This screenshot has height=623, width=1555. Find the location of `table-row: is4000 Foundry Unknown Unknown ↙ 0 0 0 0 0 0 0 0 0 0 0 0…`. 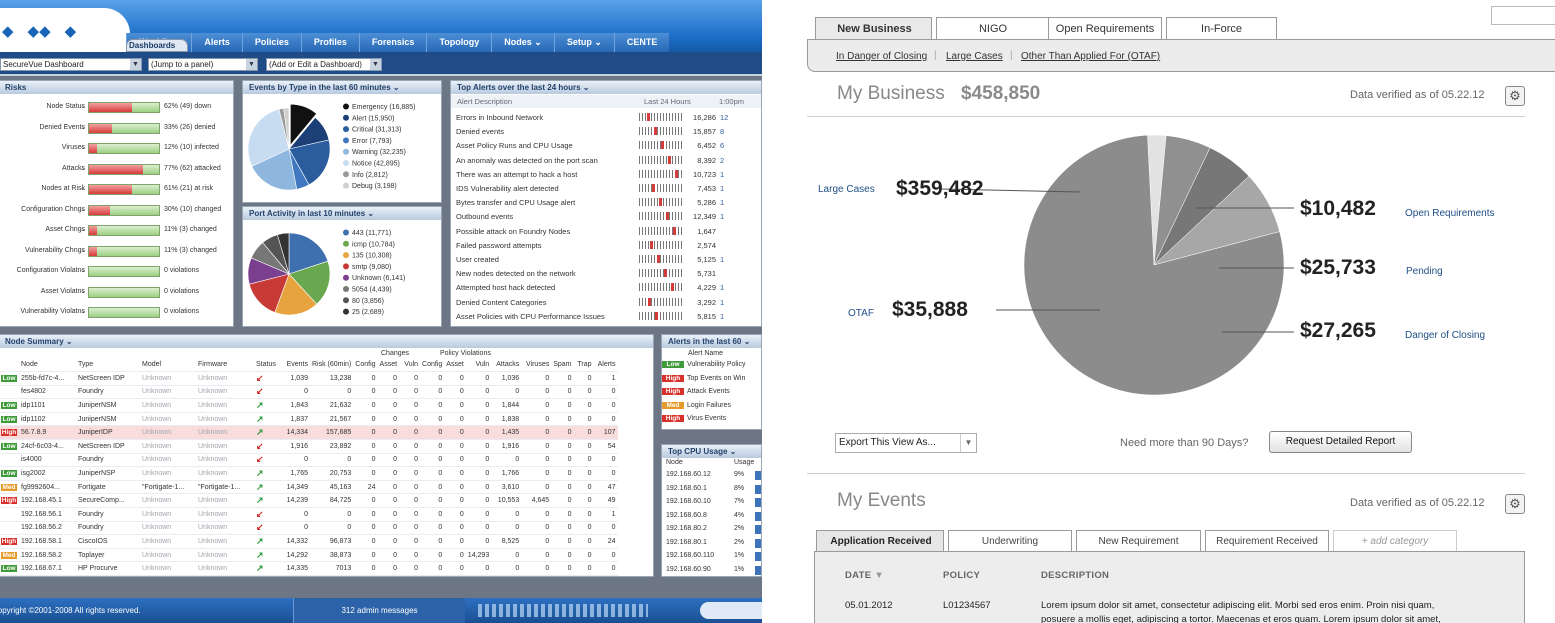

table-row: is4000 Foundry Unknown Unknown ↙ 0 0 0 0 0 0 0 0 0 0 0 0… is located at coordinates (309, 460).